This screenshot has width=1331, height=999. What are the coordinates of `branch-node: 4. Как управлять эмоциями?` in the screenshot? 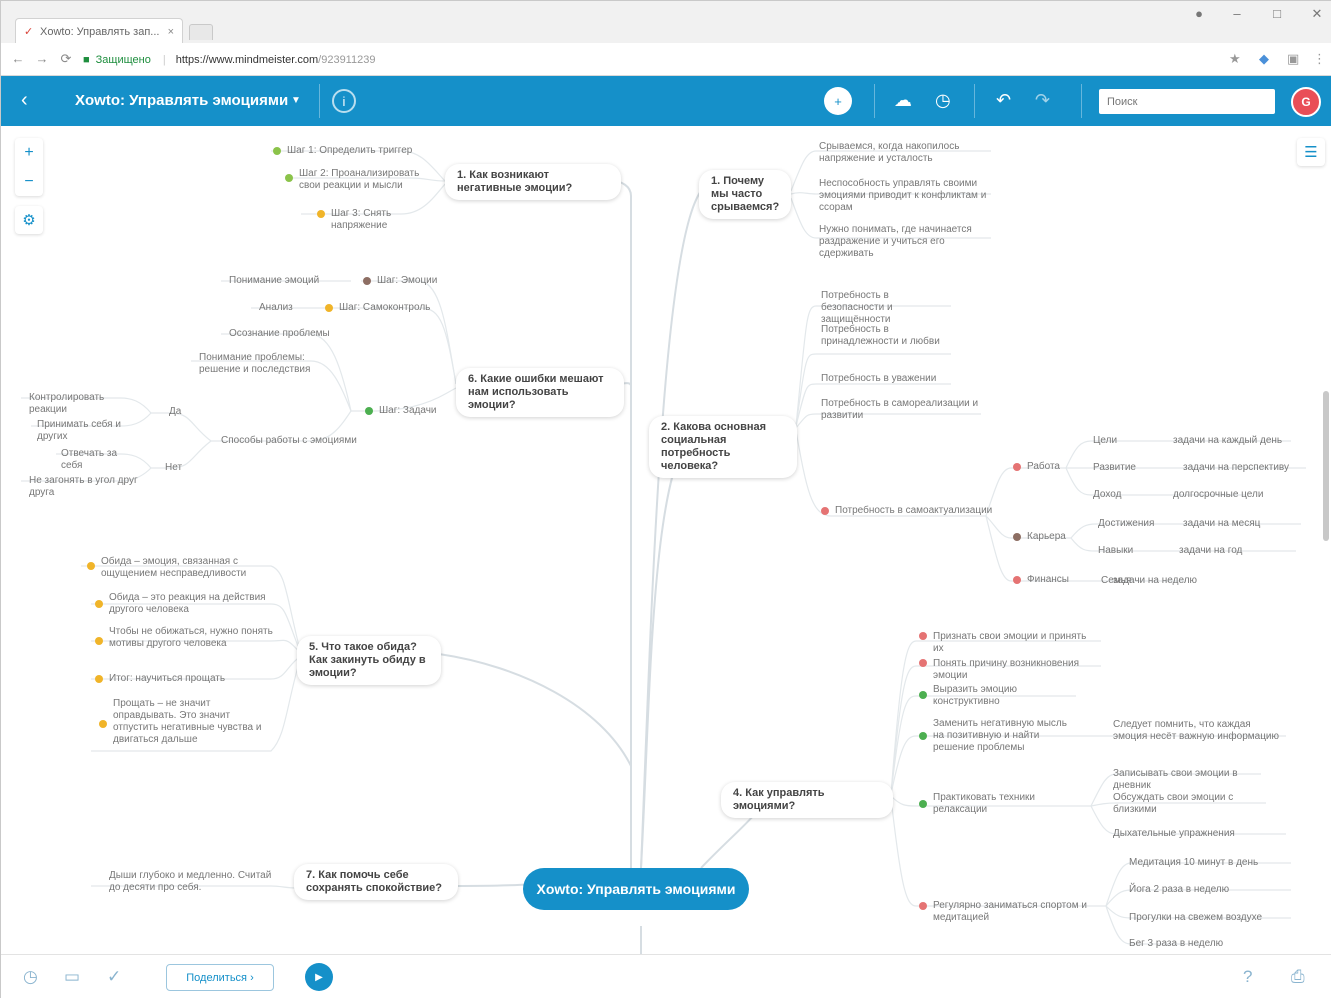 It's located at (807, 800).